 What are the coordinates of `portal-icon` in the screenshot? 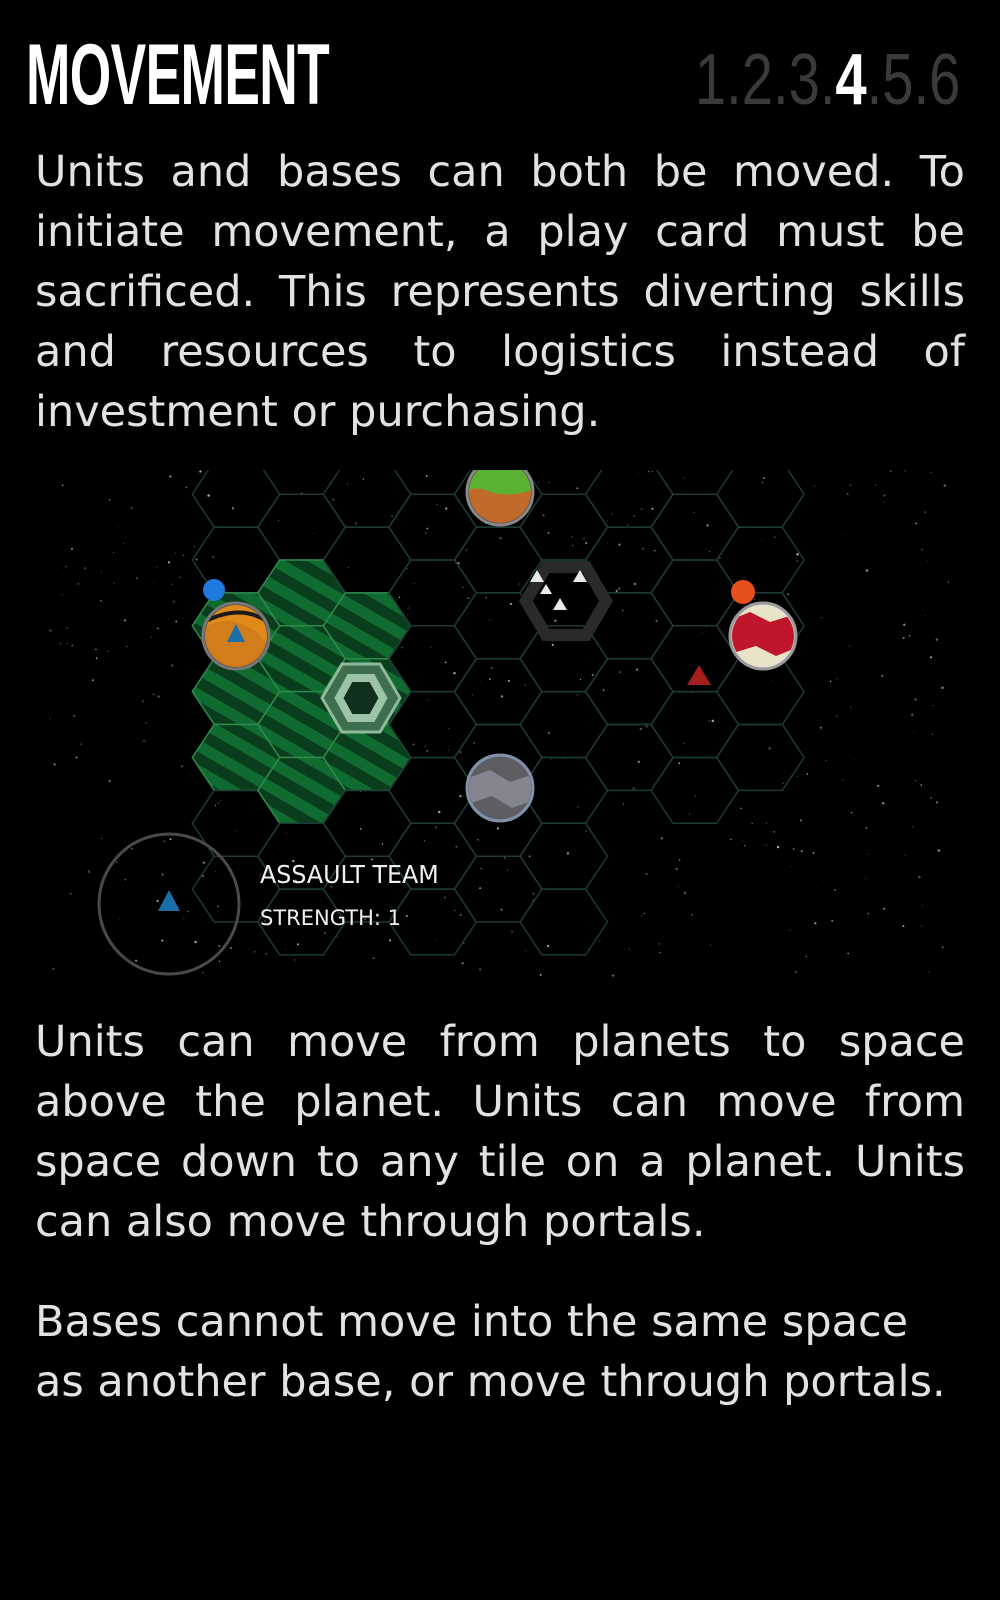 It's located at (566, 601).